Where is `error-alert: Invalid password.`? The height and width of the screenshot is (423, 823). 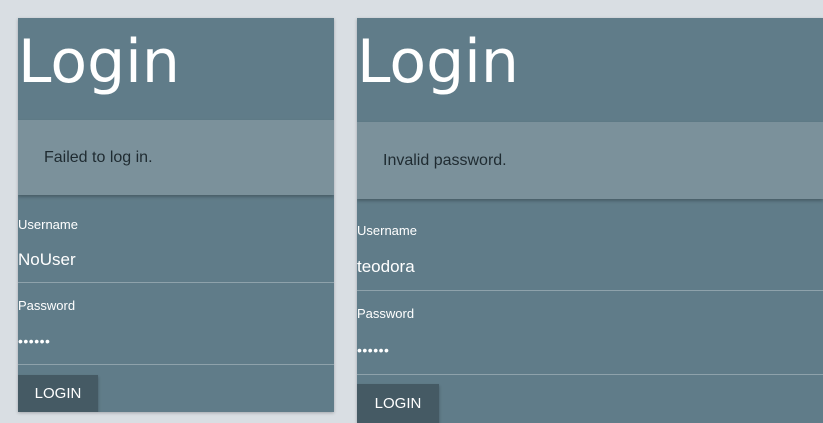 error-alert: Invalid password. is located at coordinates (590, 160).